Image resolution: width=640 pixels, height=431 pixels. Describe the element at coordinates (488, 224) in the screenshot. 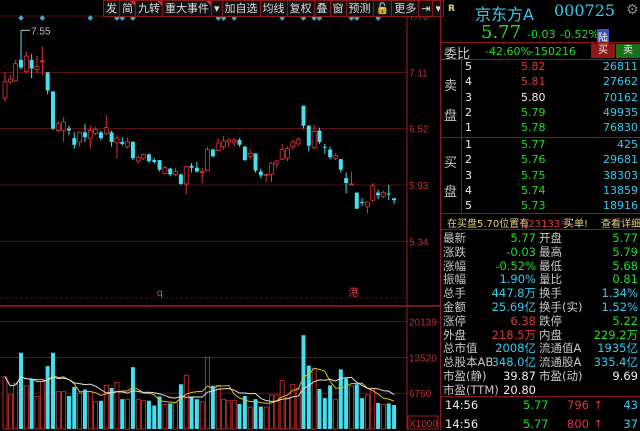

I see `notice-prefix: 在买盘5.70位置有` at that location.